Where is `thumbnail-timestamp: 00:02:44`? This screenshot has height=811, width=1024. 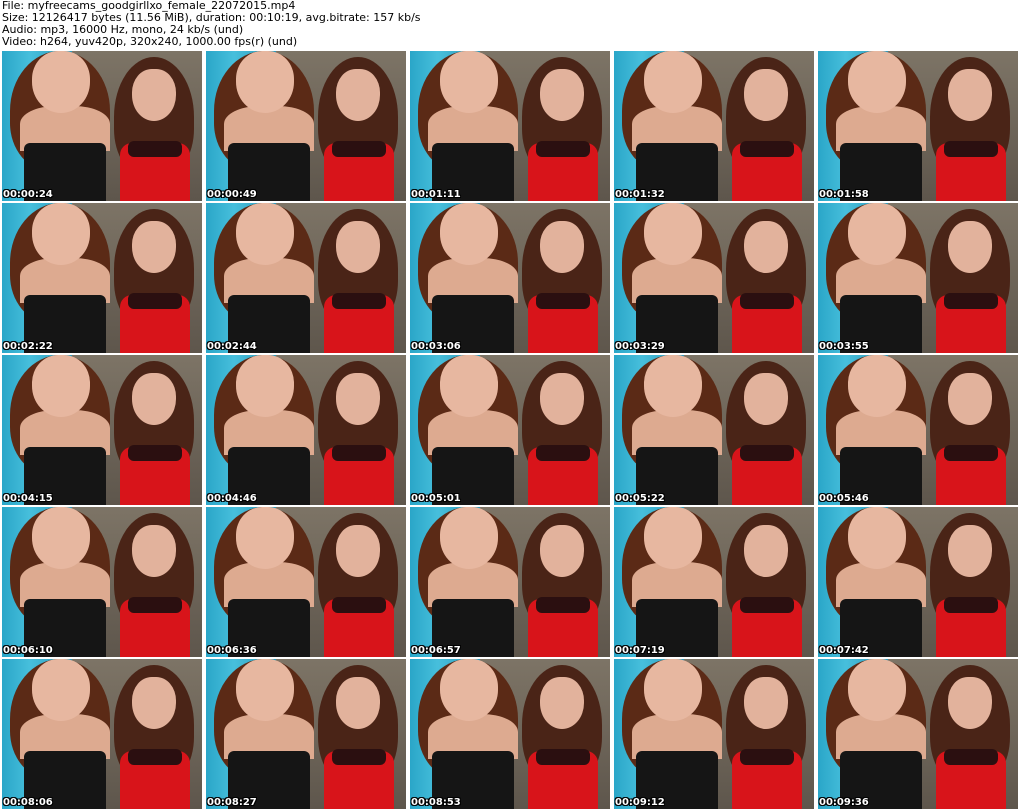 thumbnail-timestamp: 00:02:44 is located at coordinates (232, 346).